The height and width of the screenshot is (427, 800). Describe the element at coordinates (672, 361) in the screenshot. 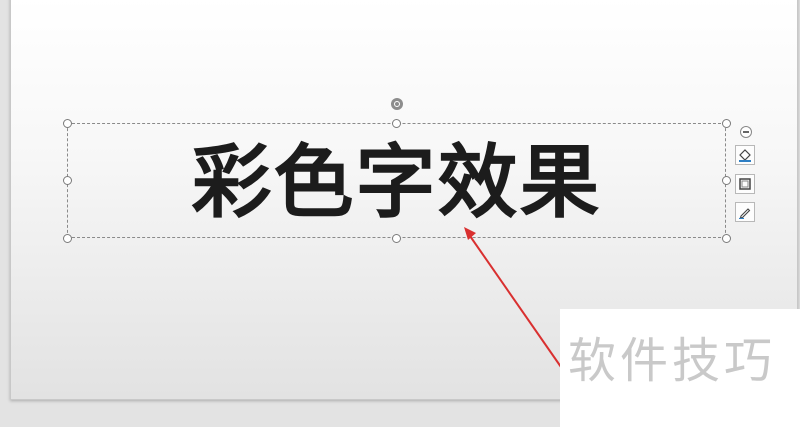

I see `watermark-text: 软件技巧` at that location.